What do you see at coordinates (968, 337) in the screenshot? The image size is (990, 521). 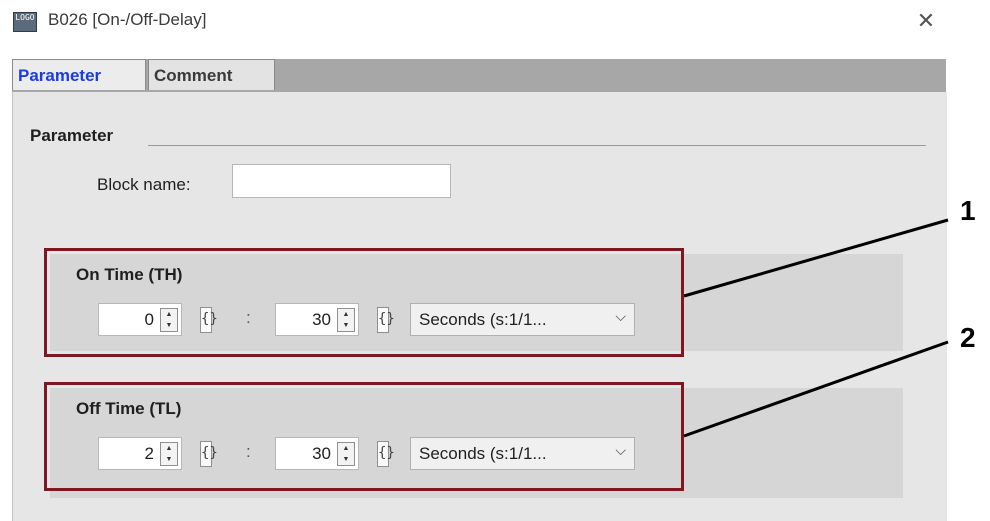 I see `callout-number-2: 2` at bounding box center [968, 337].